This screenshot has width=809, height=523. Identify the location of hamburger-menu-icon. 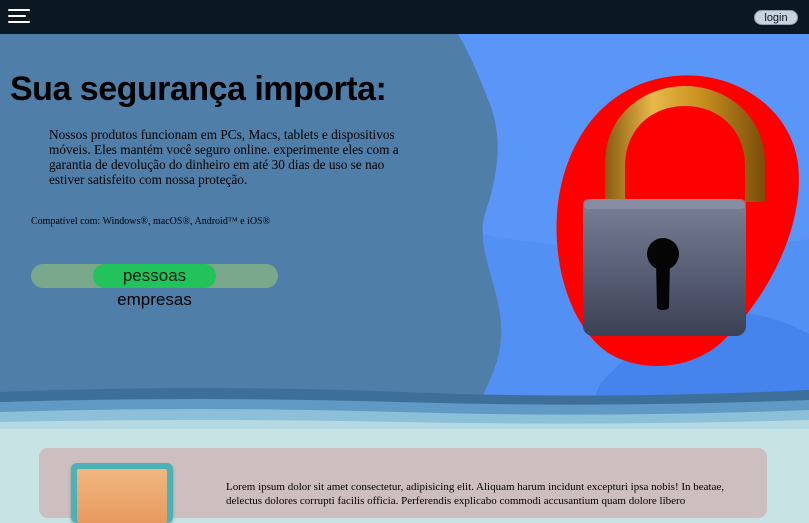
(20, 17).